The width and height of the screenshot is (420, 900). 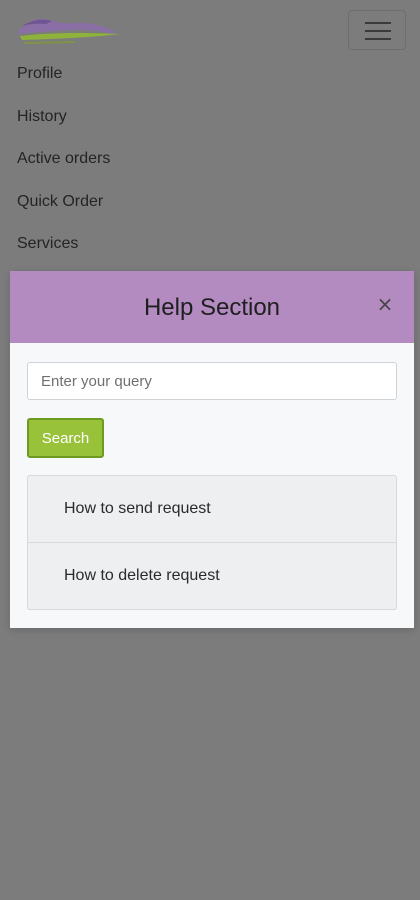 What do you see at coordinates (212, 575) in the screenshot?
I see `help-item-delete-request: How to delete request` at bounding box center [212, 575].